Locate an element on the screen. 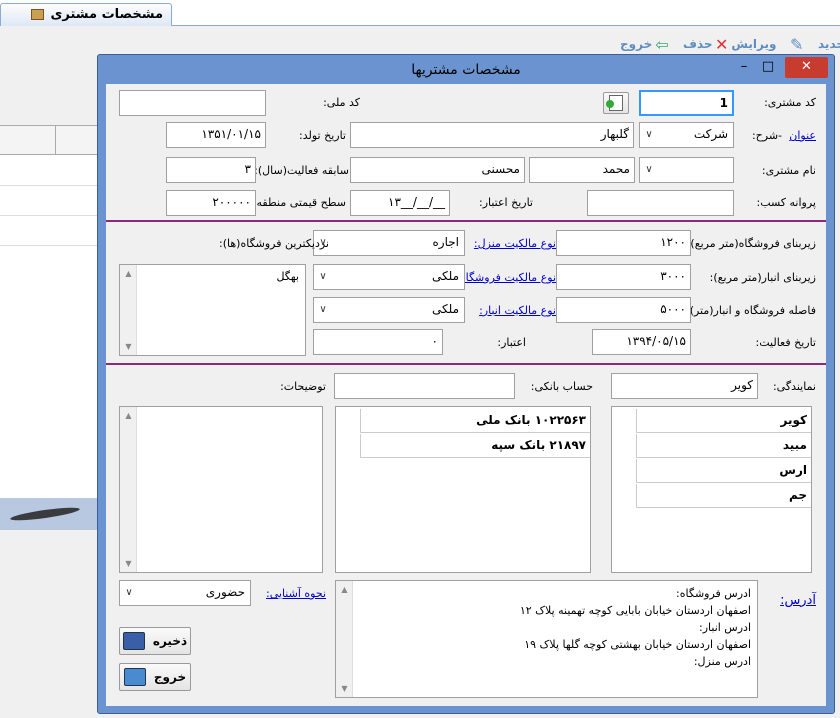 The height and width of the screenshot is (718, 840). license-label: پروانه کسب: is located at coordinates (786, 202).